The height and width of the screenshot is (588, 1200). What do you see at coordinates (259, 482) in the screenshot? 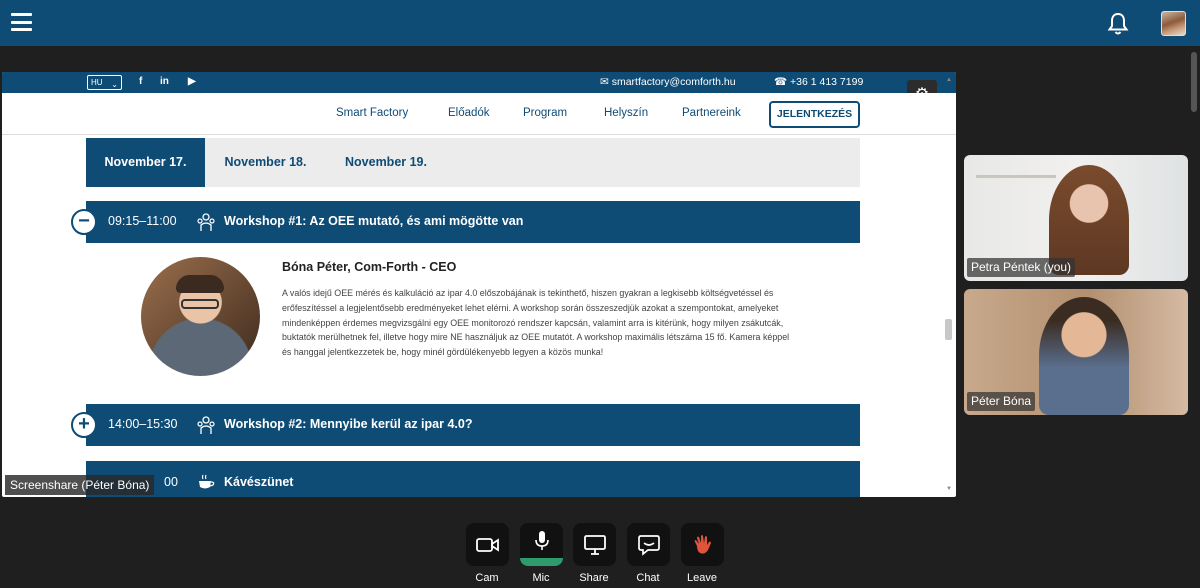
I see `session-title: Kávészünet` at bounding box center [259, 482].